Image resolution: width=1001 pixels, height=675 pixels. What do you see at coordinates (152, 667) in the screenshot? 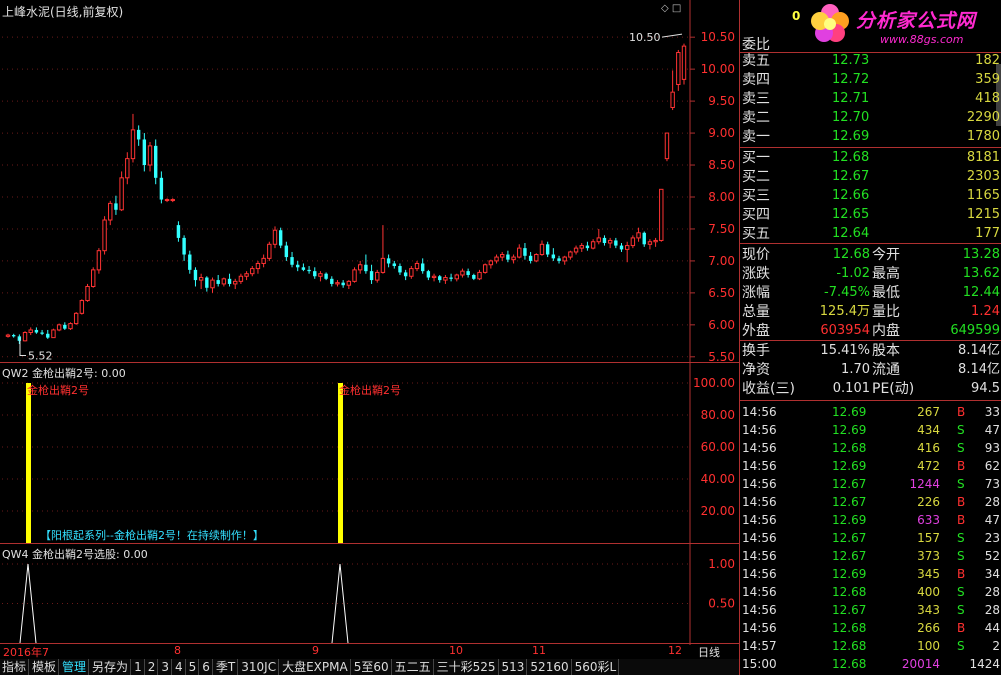
I see `bottom-tab: 2` at bounding box center [152, 667].